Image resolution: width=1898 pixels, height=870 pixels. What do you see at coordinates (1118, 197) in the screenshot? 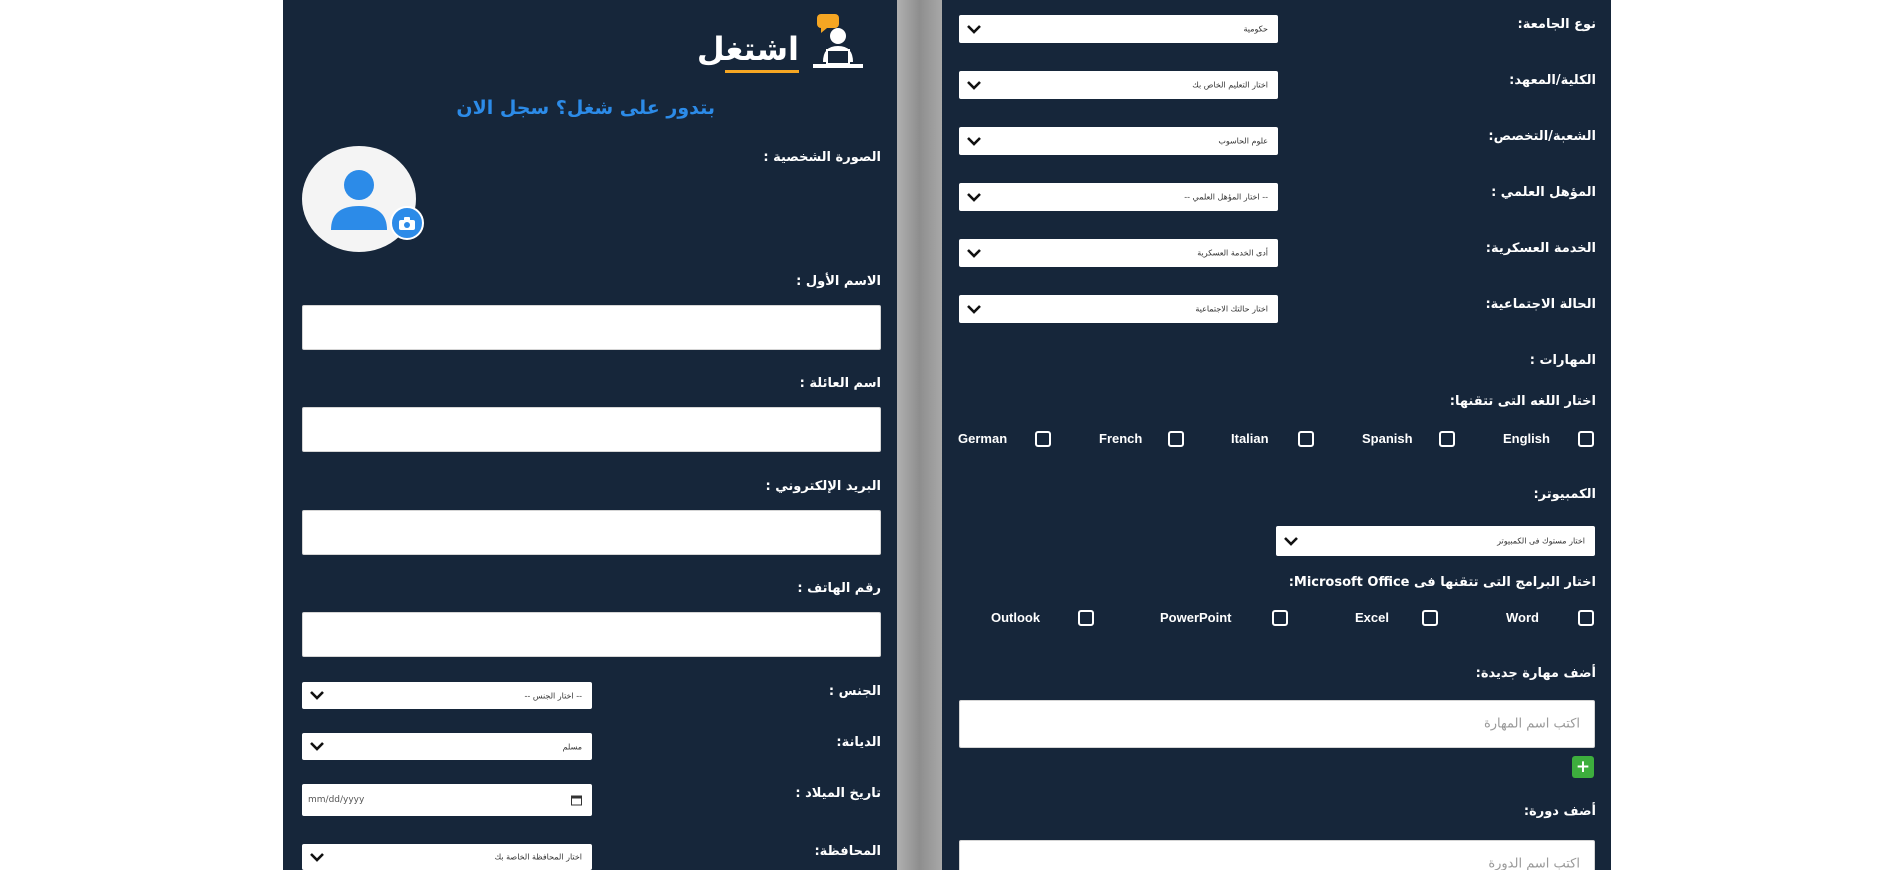
I see `qualification-select: -- اختار المؤهل العلمي --` at bounding box center [1118, 197].